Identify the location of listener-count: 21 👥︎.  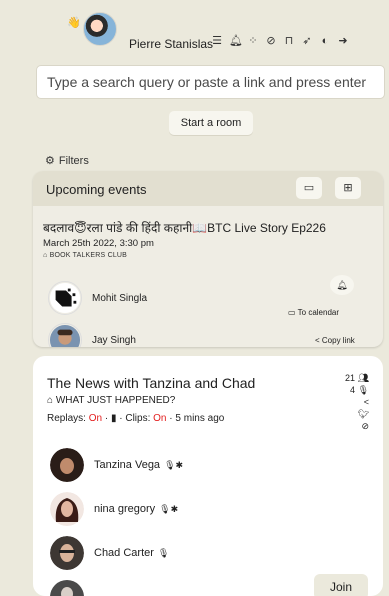
(349, 378).